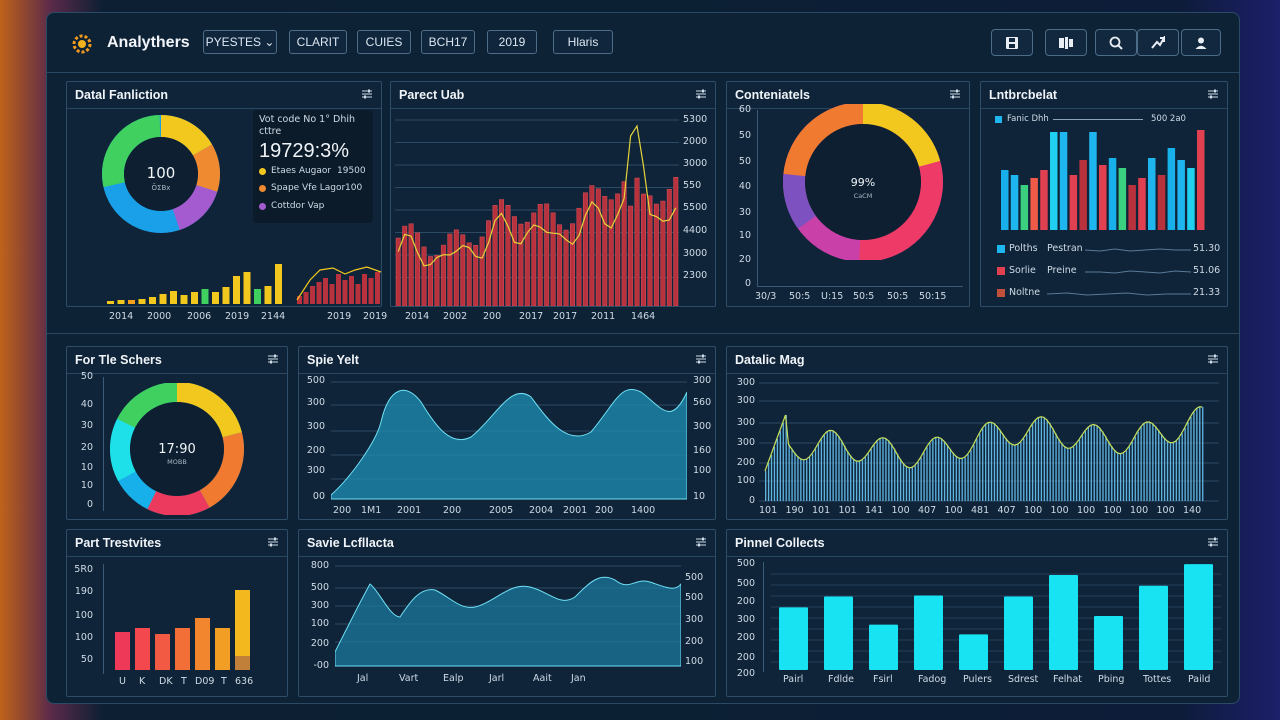 This screenshot has width=1280, height=720. Describe the element at coordinates (161, 187) in the screenshot. I see `donut-sub: ŌΣВх` at that location.